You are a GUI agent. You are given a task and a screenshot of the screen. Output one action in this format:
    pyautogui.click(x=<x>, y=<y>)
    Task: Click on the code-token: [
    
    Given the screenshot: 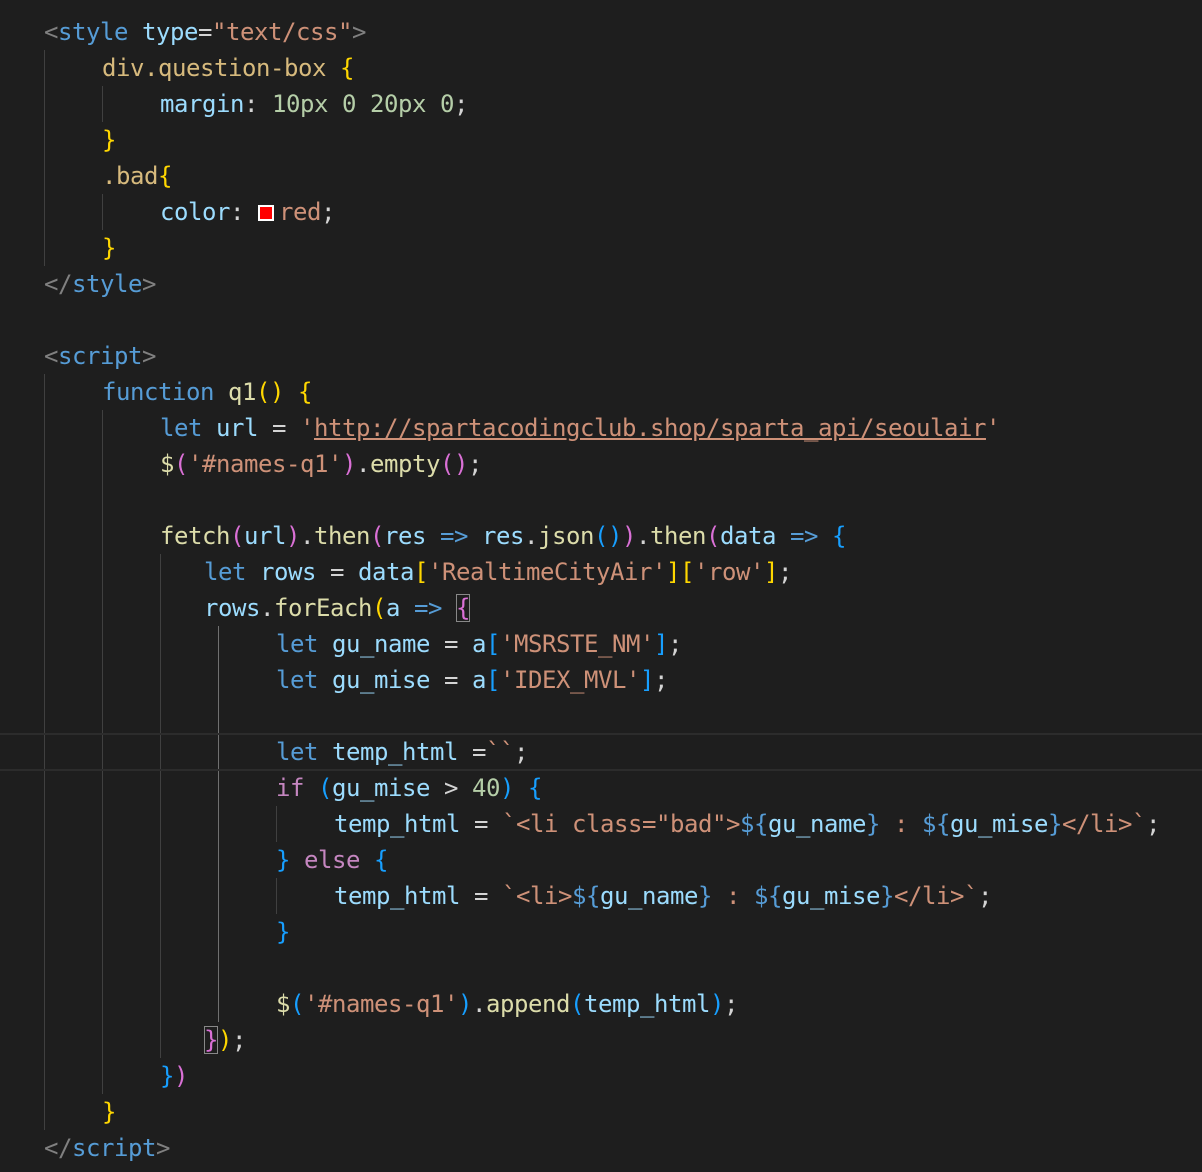 What is the action you would take?
    pyautogui.click(x=421, y=572)
    